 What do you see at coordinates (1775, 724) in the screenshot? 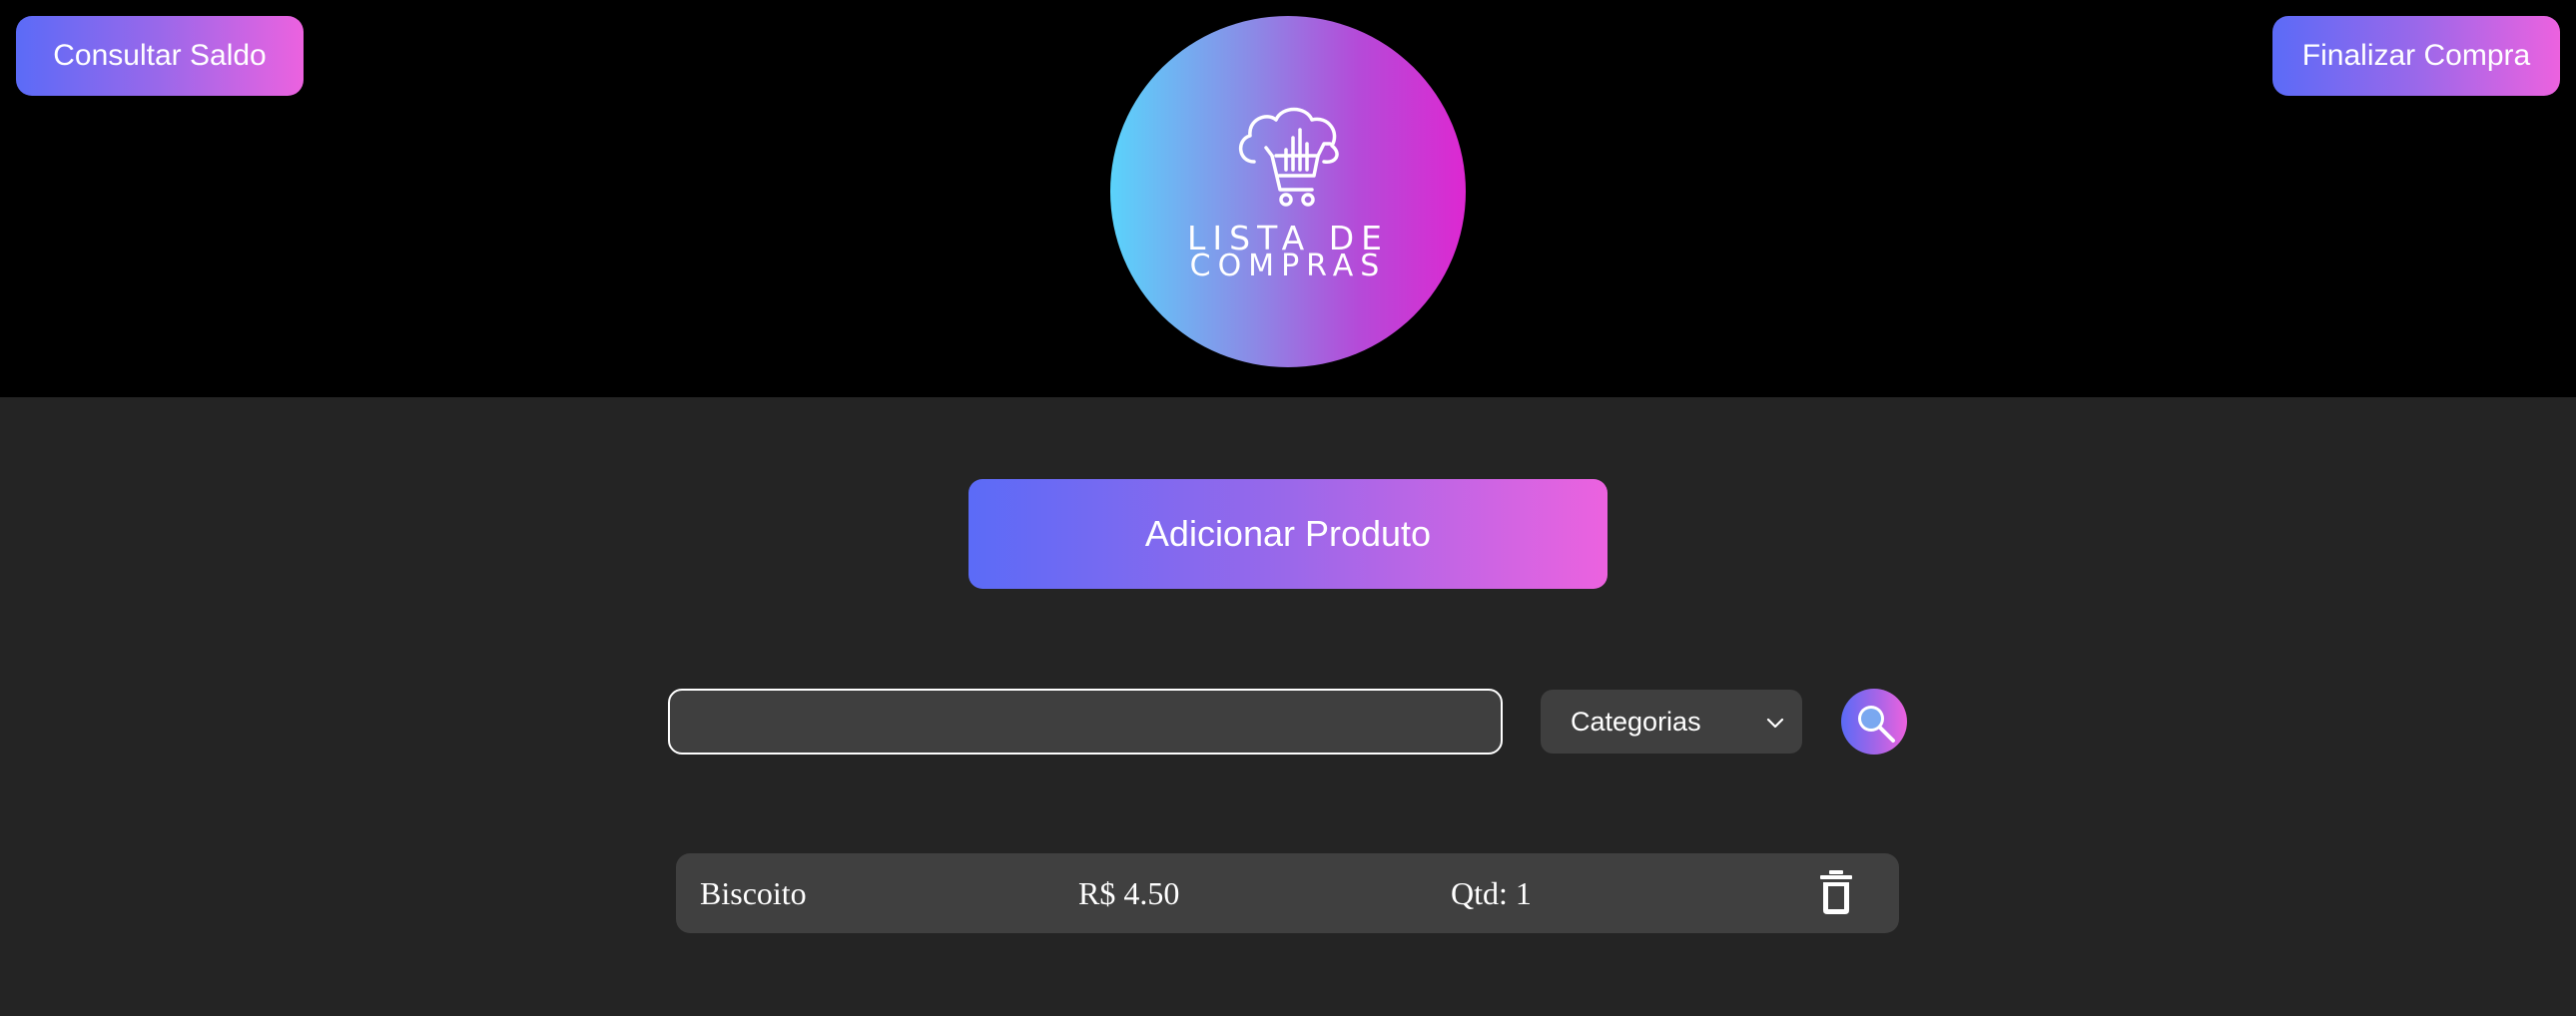
I see `chevron-down-icon` at bounding box center [1775, 724].